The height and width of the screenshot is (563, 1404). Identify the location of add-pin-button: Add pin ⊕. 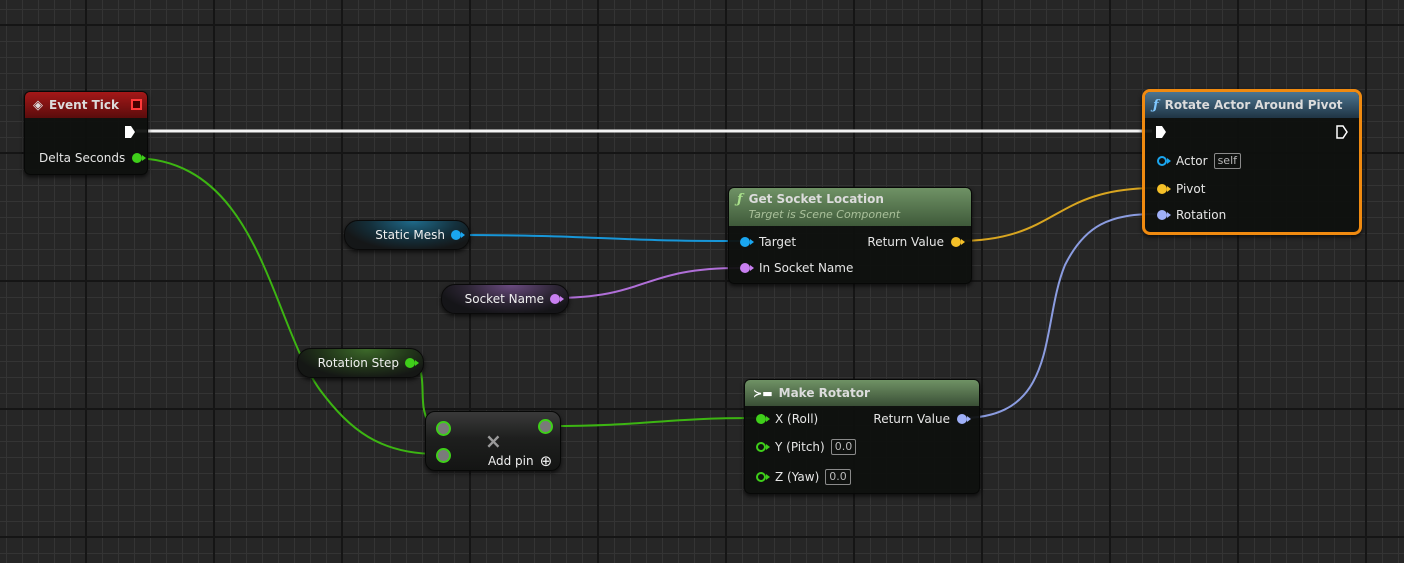
(520, 461).